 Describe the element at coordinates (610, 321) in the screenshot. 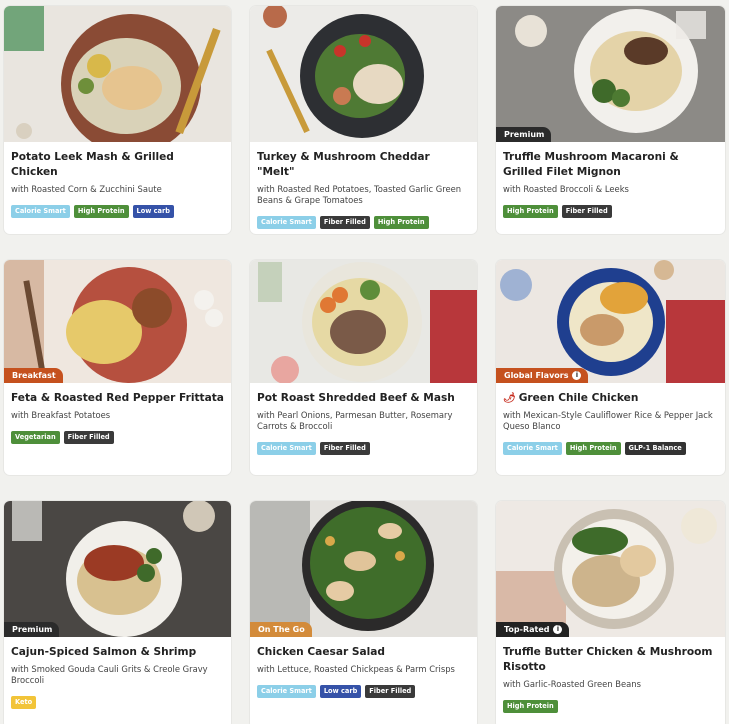

I see `meal-photo: Global Flavors i` at that location.